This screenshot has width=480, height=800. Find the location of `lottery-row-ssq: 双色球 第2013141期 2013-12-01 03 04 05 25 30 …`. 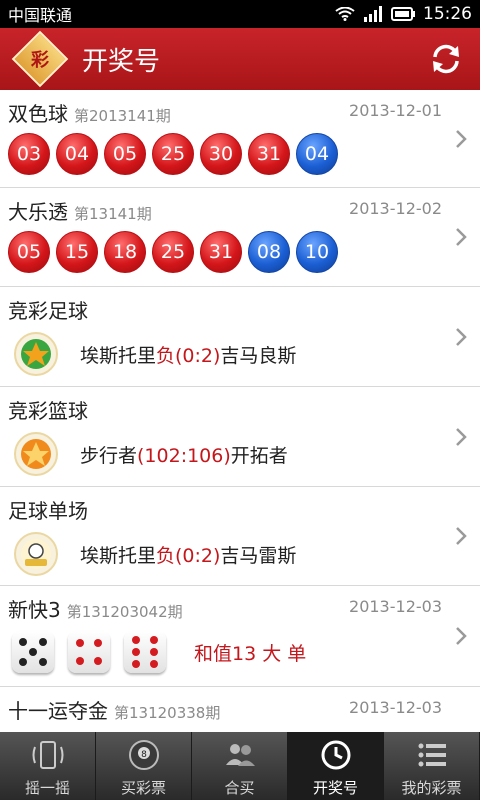

lottery-row-ssq: 双色球 第2013141期 2013-12-01 03 04 05 25 30 … is located at coordinates (240, 139).